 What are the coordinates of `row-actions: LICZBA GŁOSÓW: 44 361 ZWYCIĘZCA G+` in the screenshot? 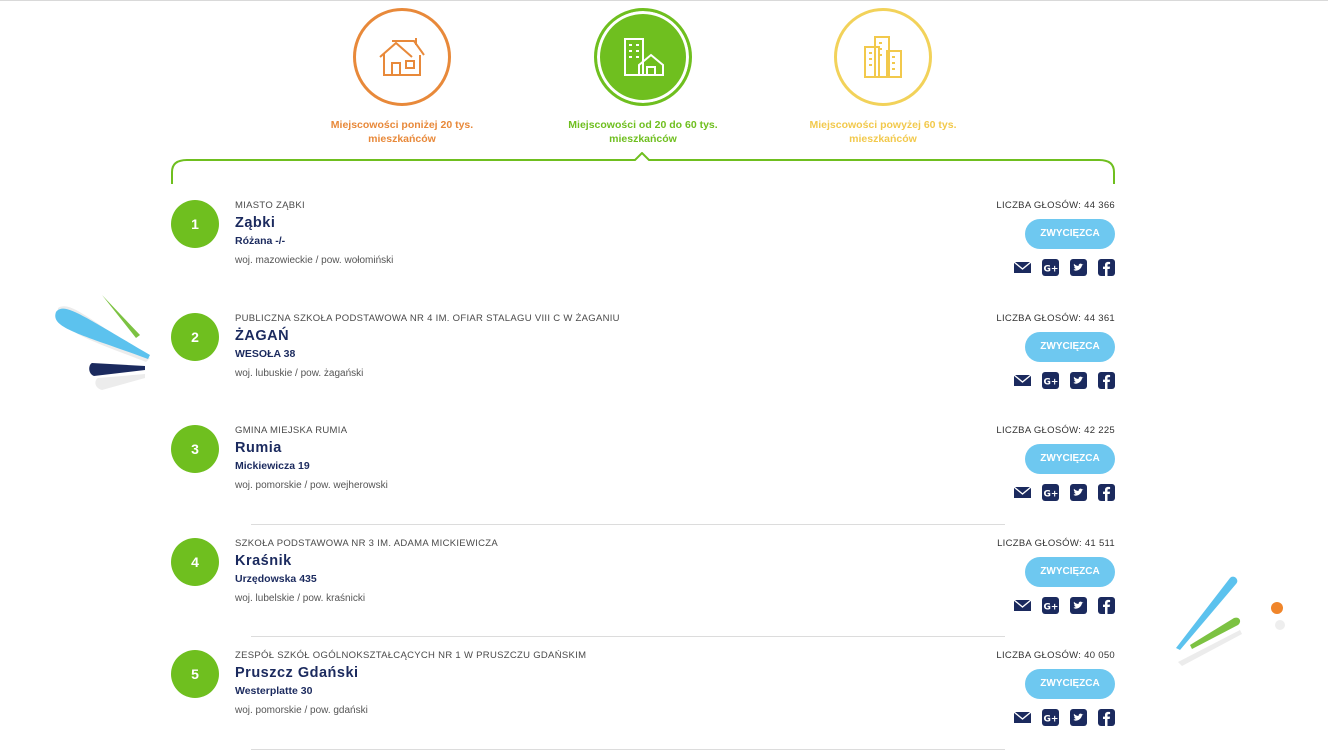 It's located at (1055, 351).